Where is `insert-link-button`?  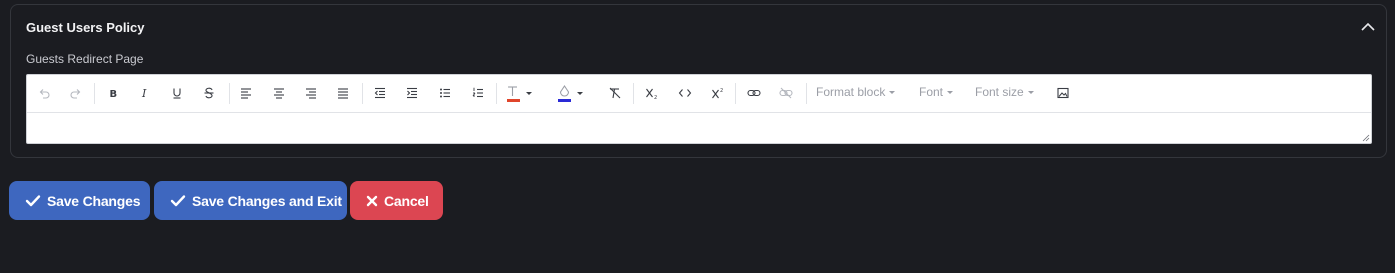 insert-link-button is located at coordinates (754, 93).